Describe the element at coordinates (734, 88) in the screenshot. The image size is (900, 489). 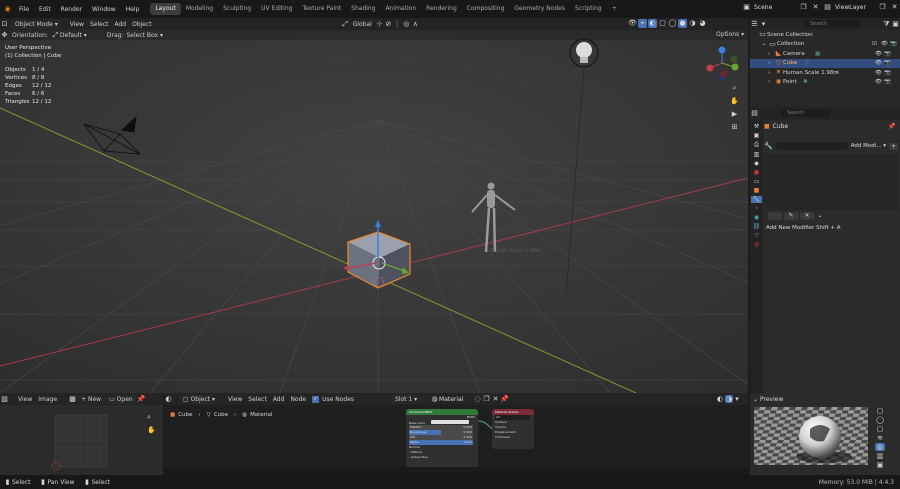
I see `zoom-icon: ⌕` at that location.